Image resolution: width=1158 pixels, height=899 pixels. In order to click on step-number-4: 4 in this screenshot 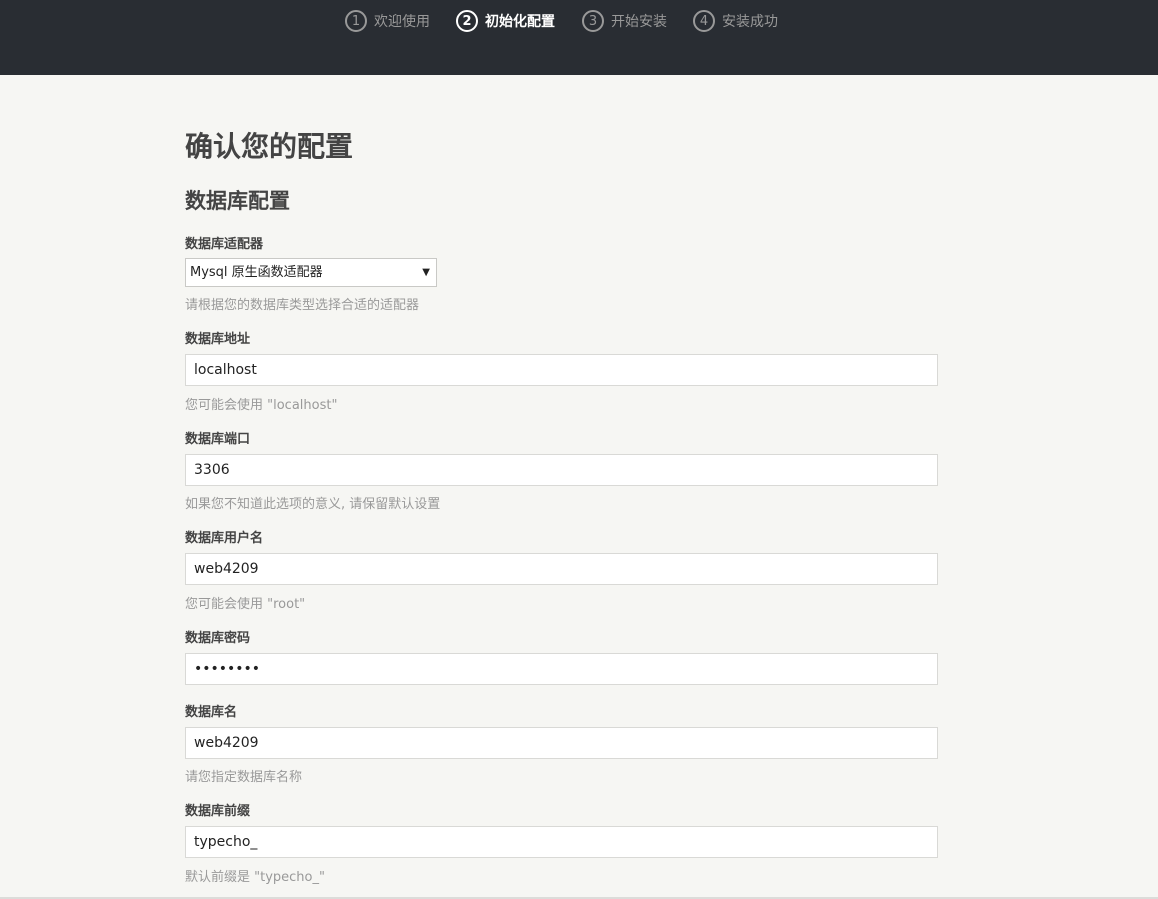, I will do `click(704, 21)`.